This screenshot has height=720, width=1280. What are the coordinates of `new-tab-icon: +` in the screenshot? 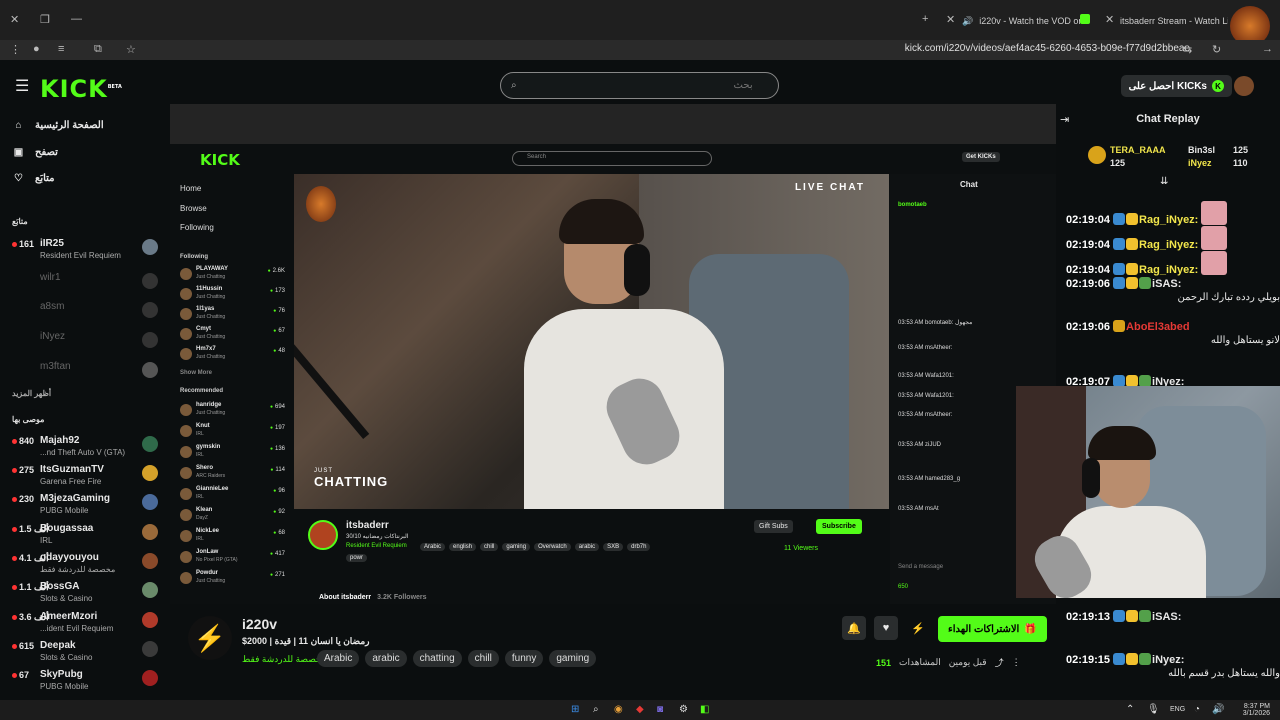 It's located at (925, 19).